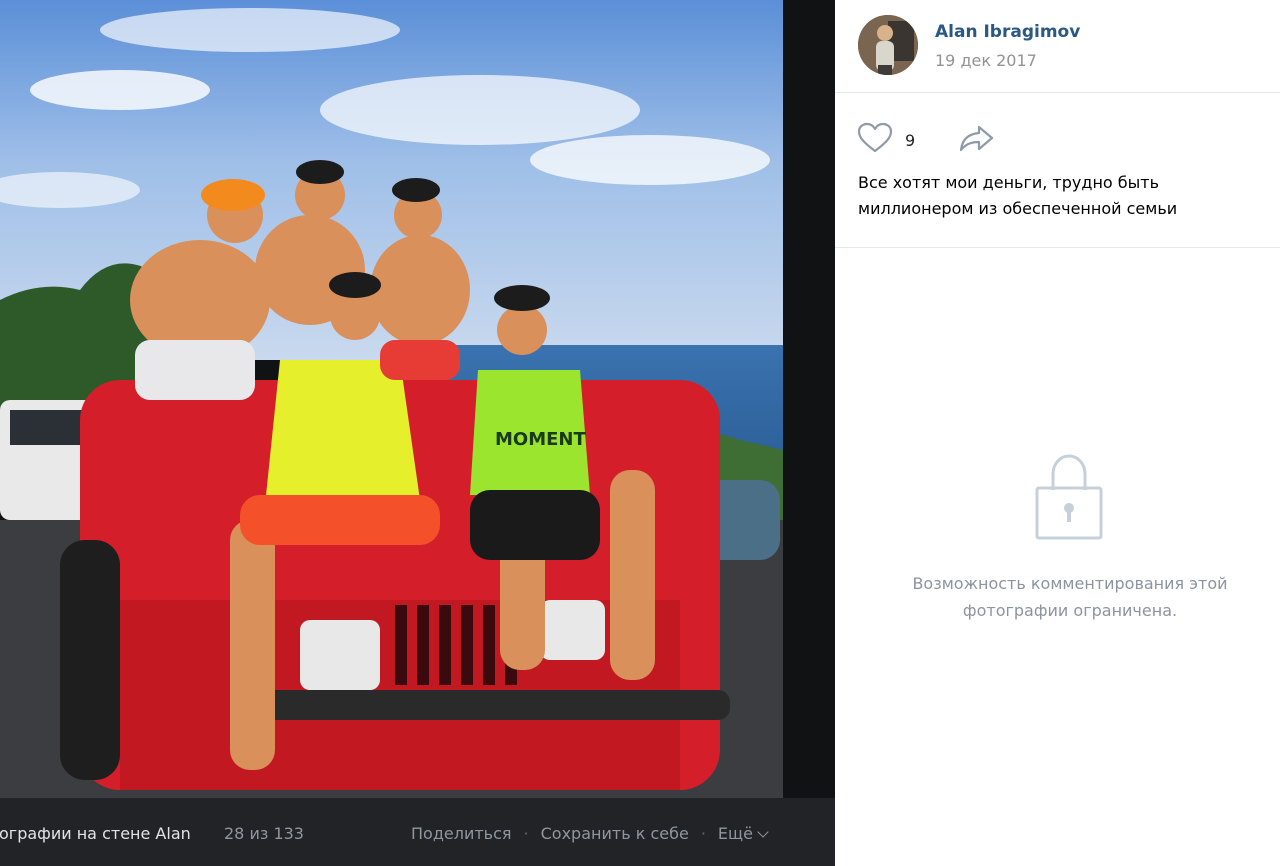 This screenshot has width=1280, height=866. Describe the element at coordinates (1057, 247) in the screenshot. I see `divider` at that location.